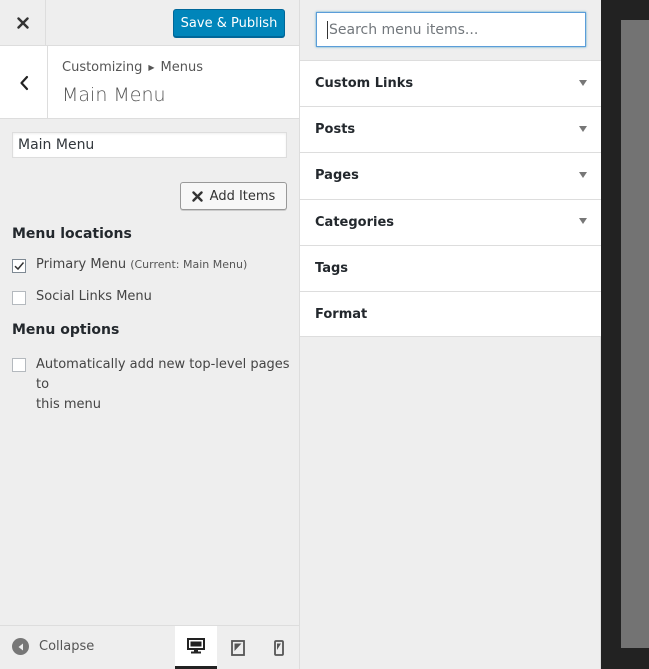 The image size is (649, 669). I want to click on site-preview, so click(625, 334).